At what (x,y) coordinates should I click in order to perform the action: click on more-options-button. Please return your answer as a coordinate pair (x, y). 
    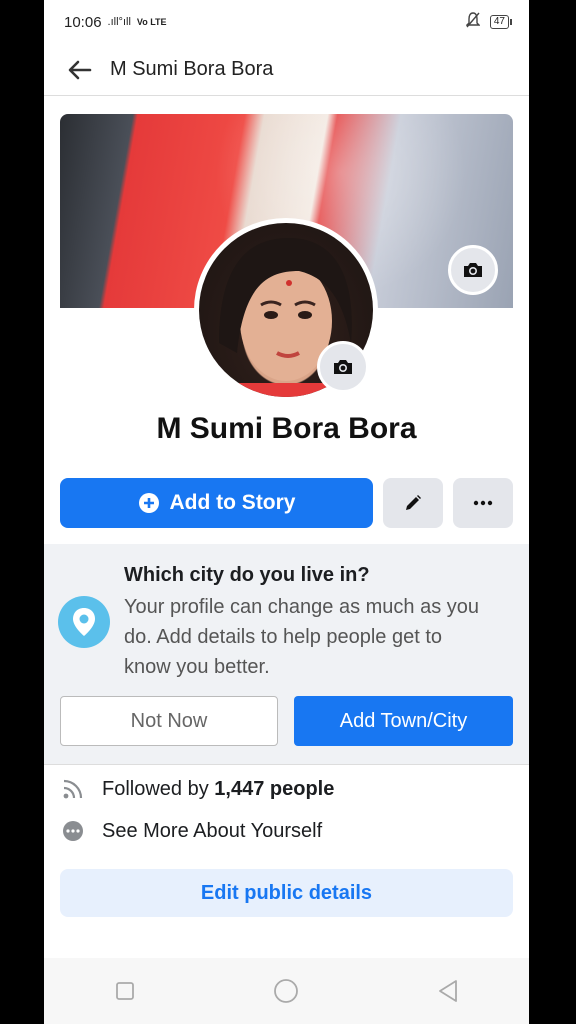
    Looking at the image, I should click on (483, 503).